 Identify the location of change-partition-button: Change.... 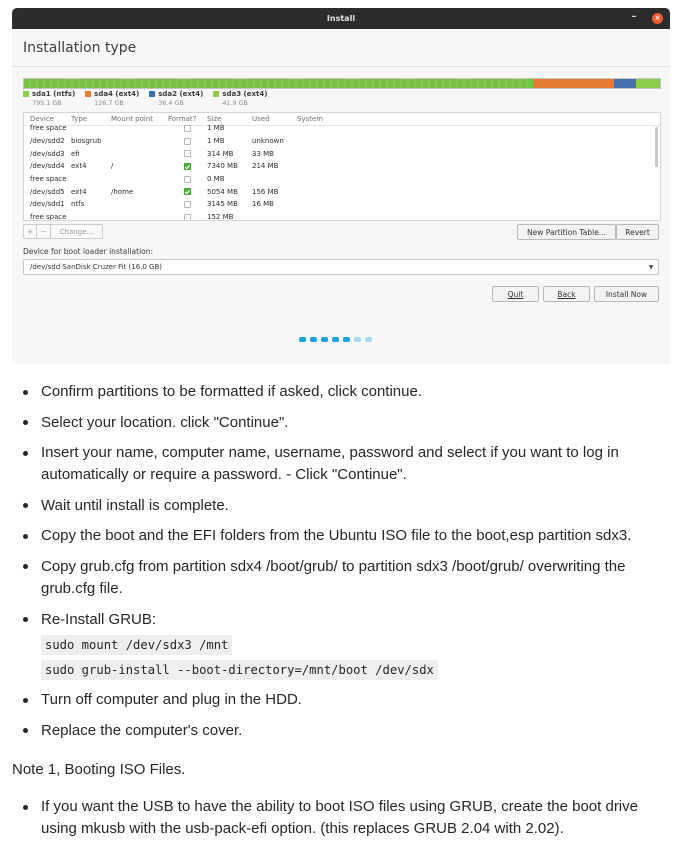
(77, 231).